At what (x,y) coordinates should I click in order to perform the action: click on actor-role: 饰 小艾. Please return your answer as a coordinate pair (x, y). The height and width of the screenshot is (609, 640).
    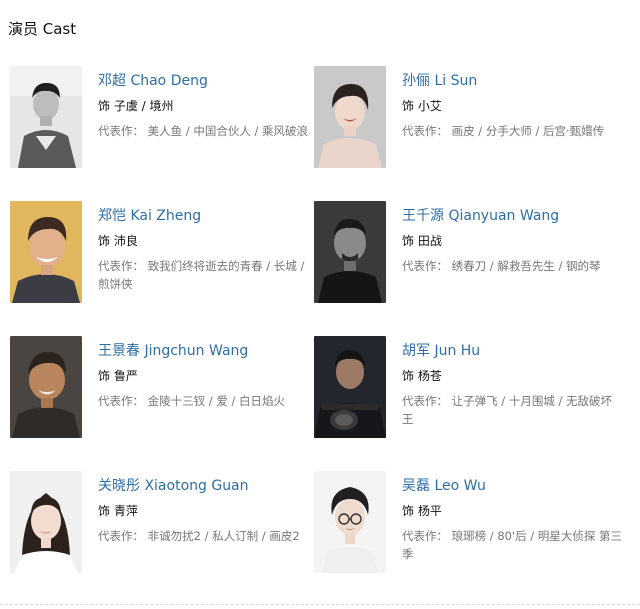
    Looking at the image, I should click on (422, 106).